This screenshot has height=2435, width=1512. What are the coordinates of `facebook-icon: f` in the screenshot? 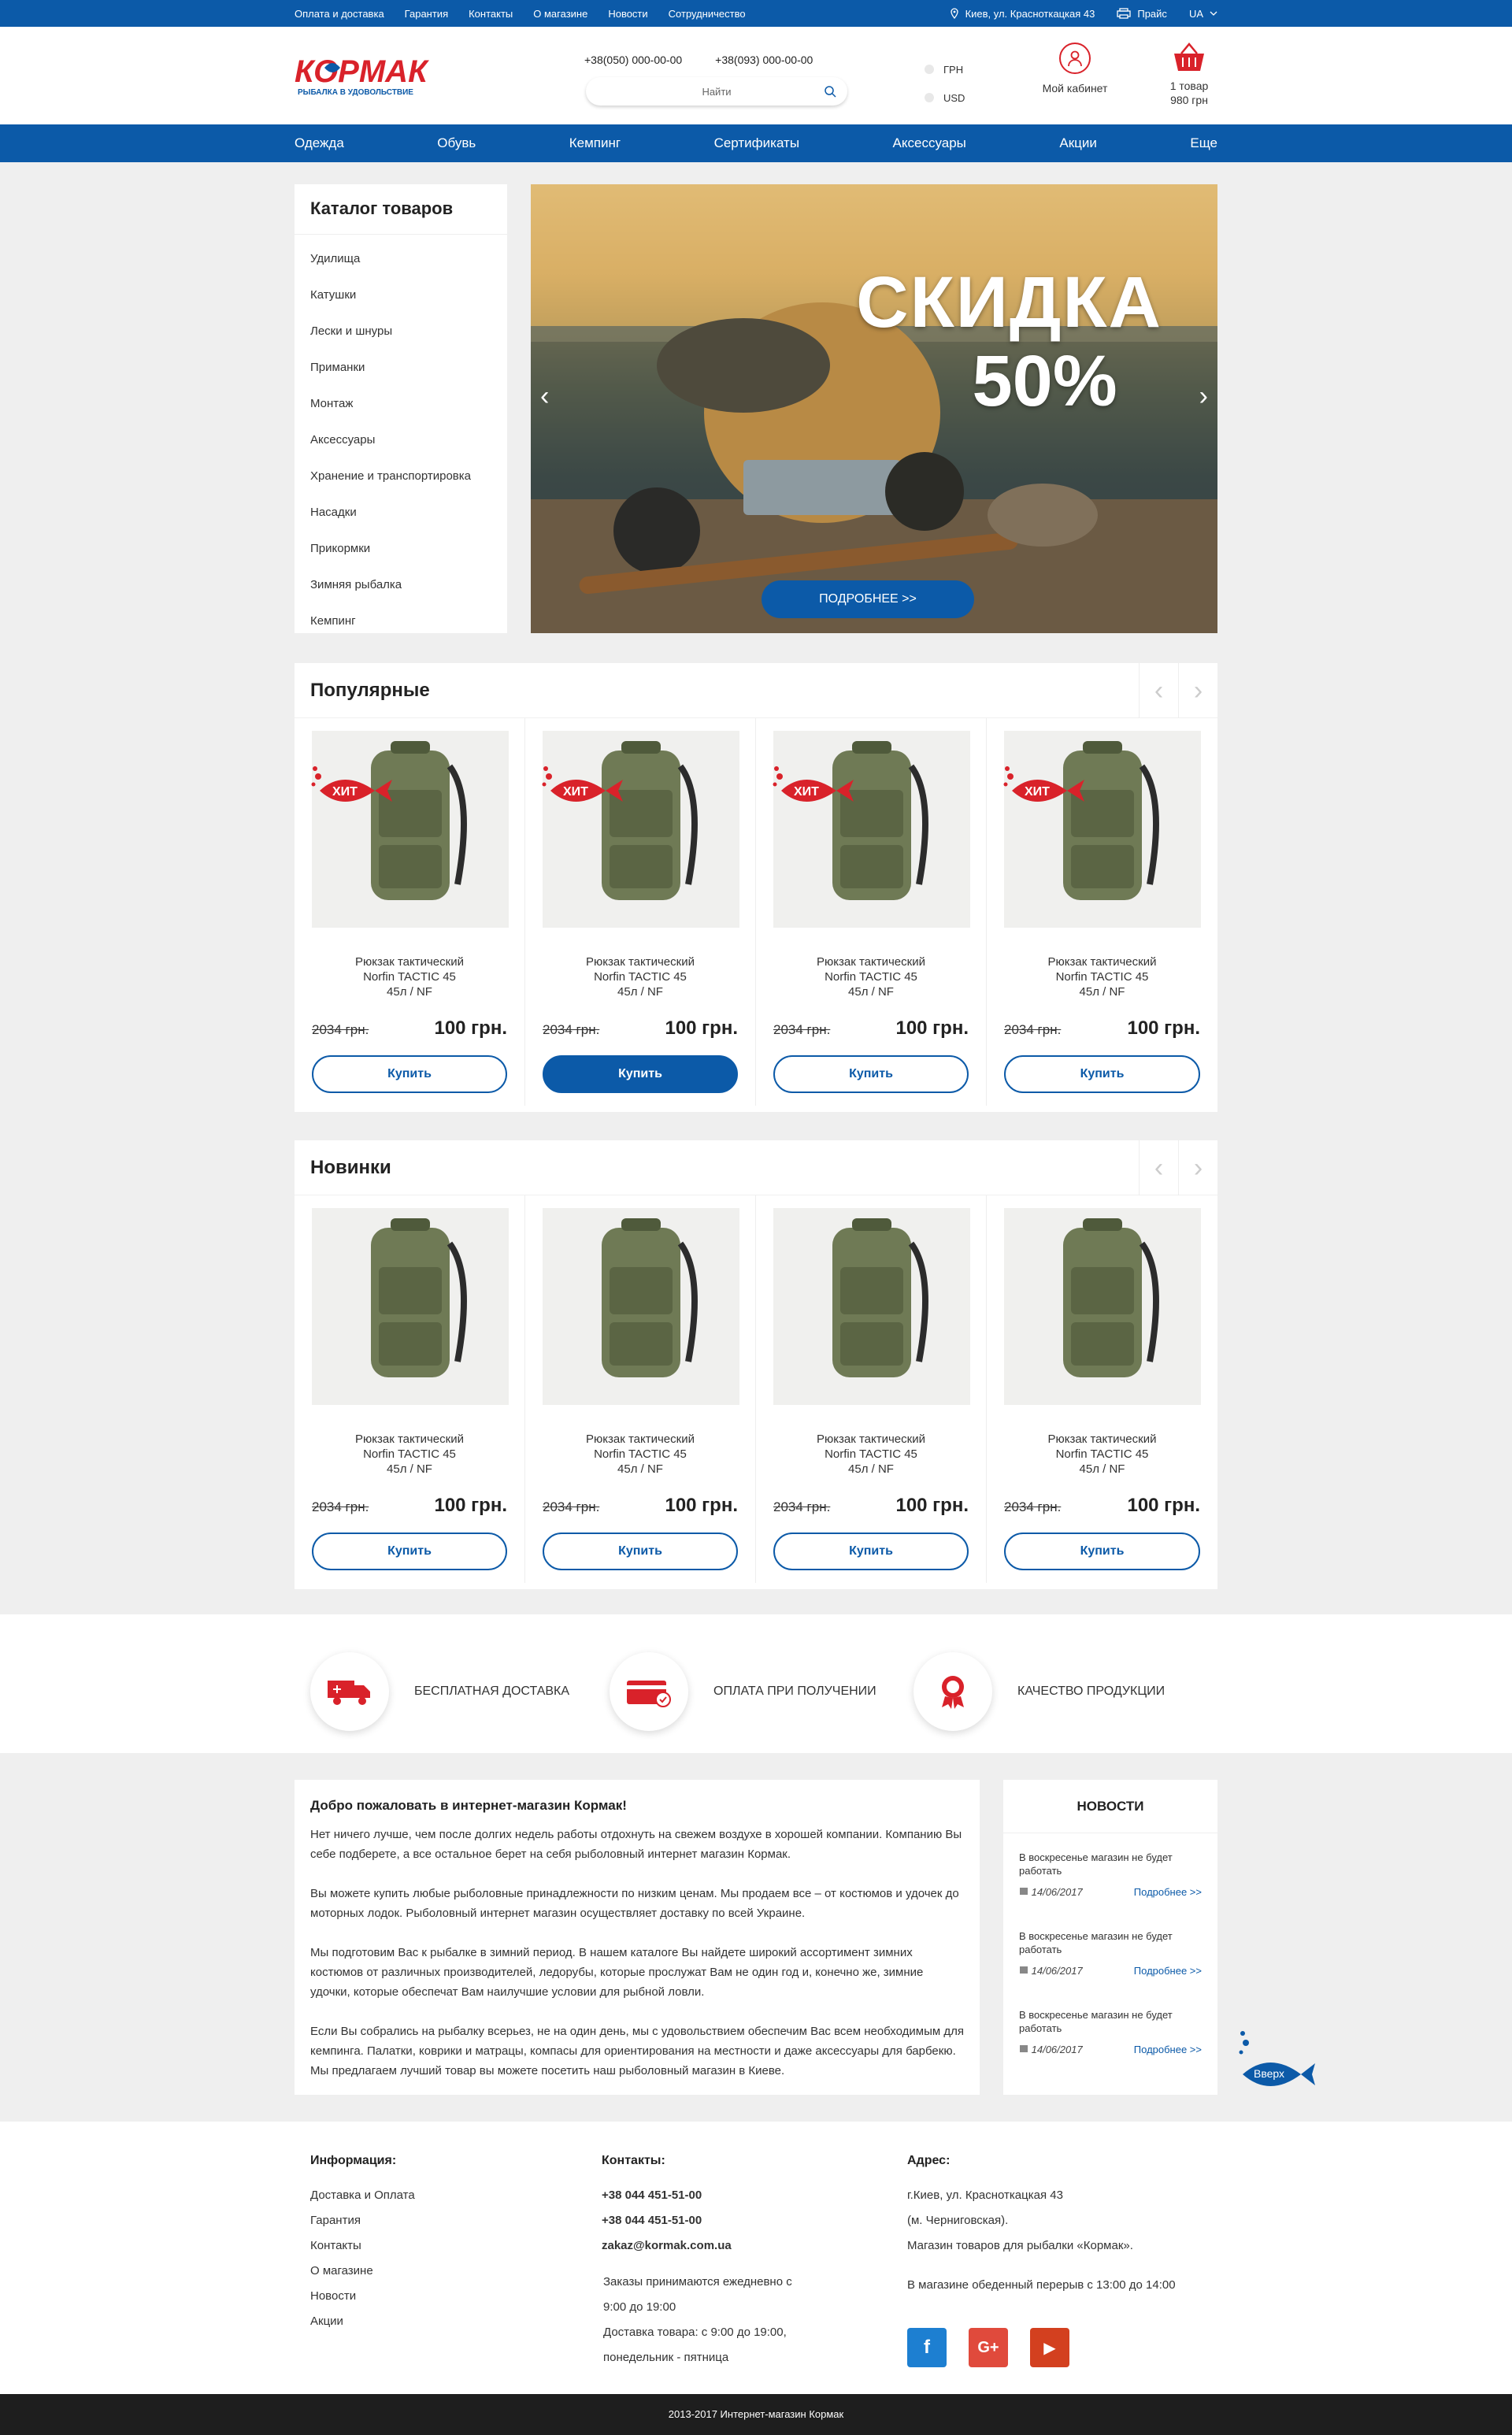 It's located at (927, 2347).